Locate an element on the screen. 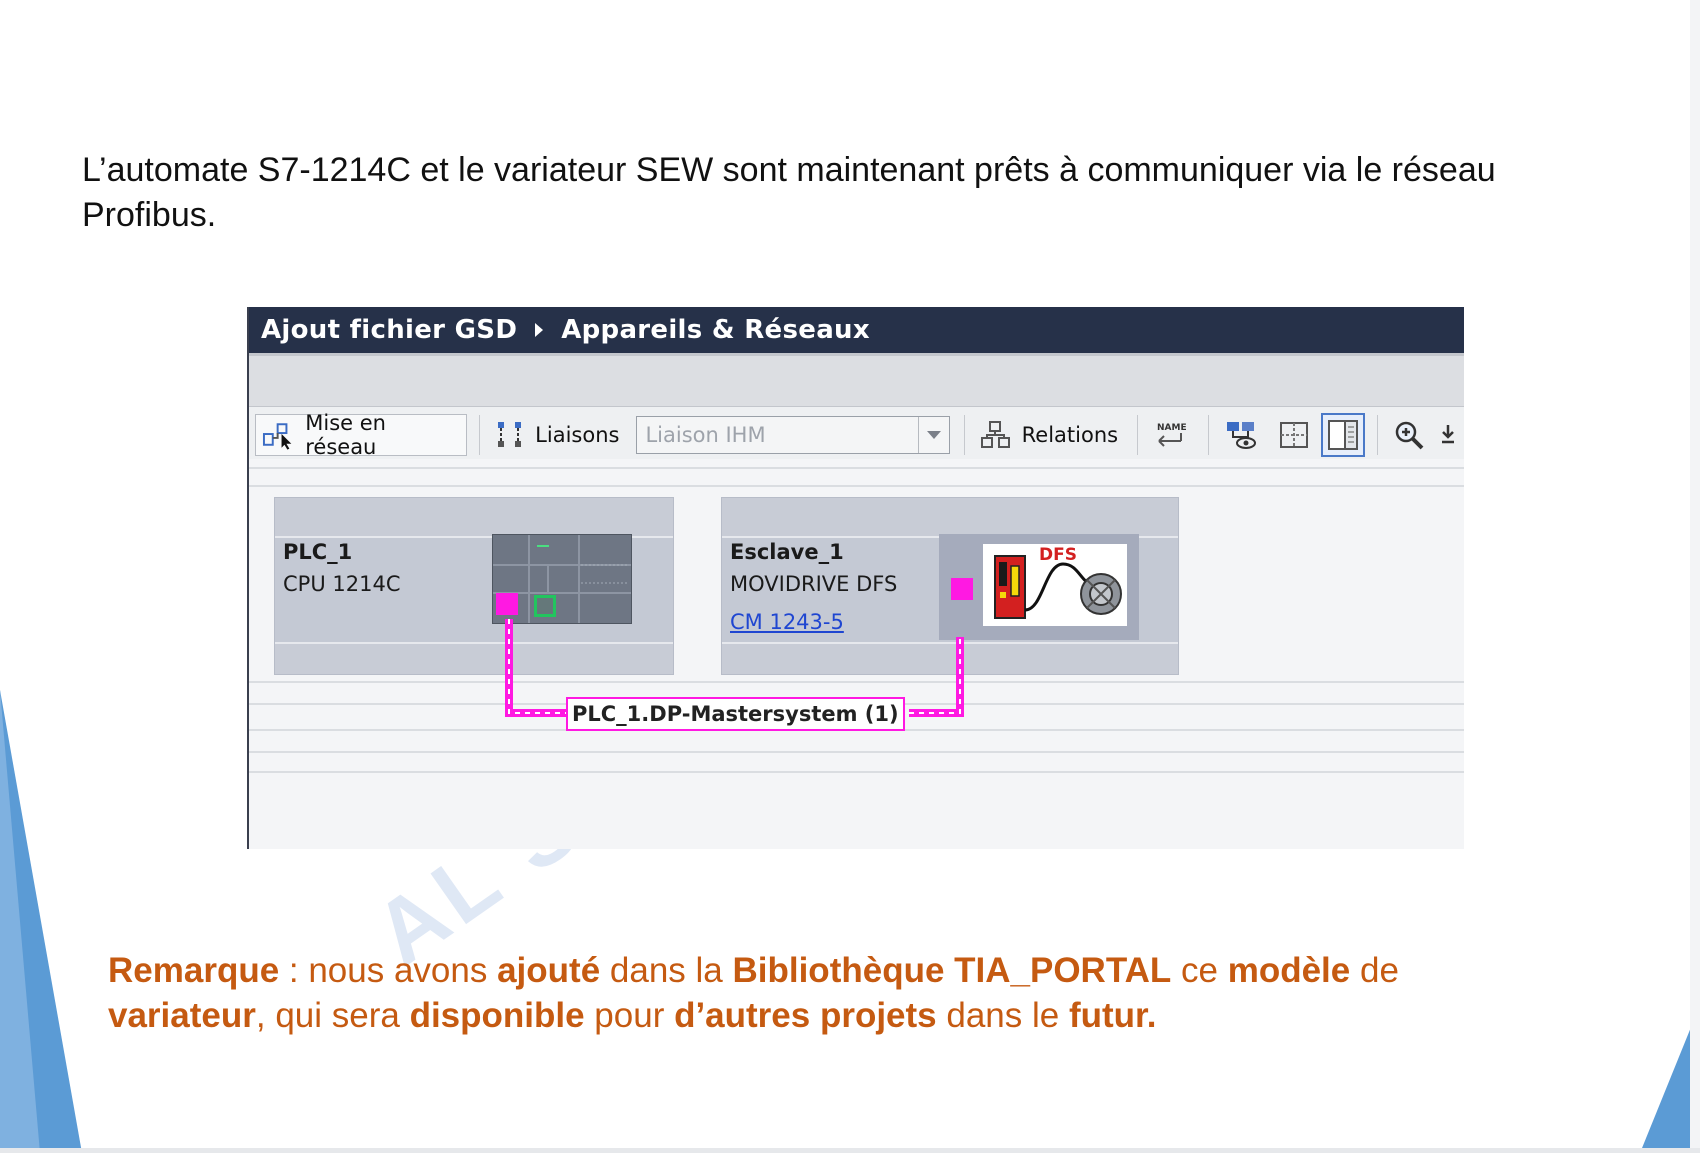  remark-keyword: Remarque is located at coordinates (194, 970).